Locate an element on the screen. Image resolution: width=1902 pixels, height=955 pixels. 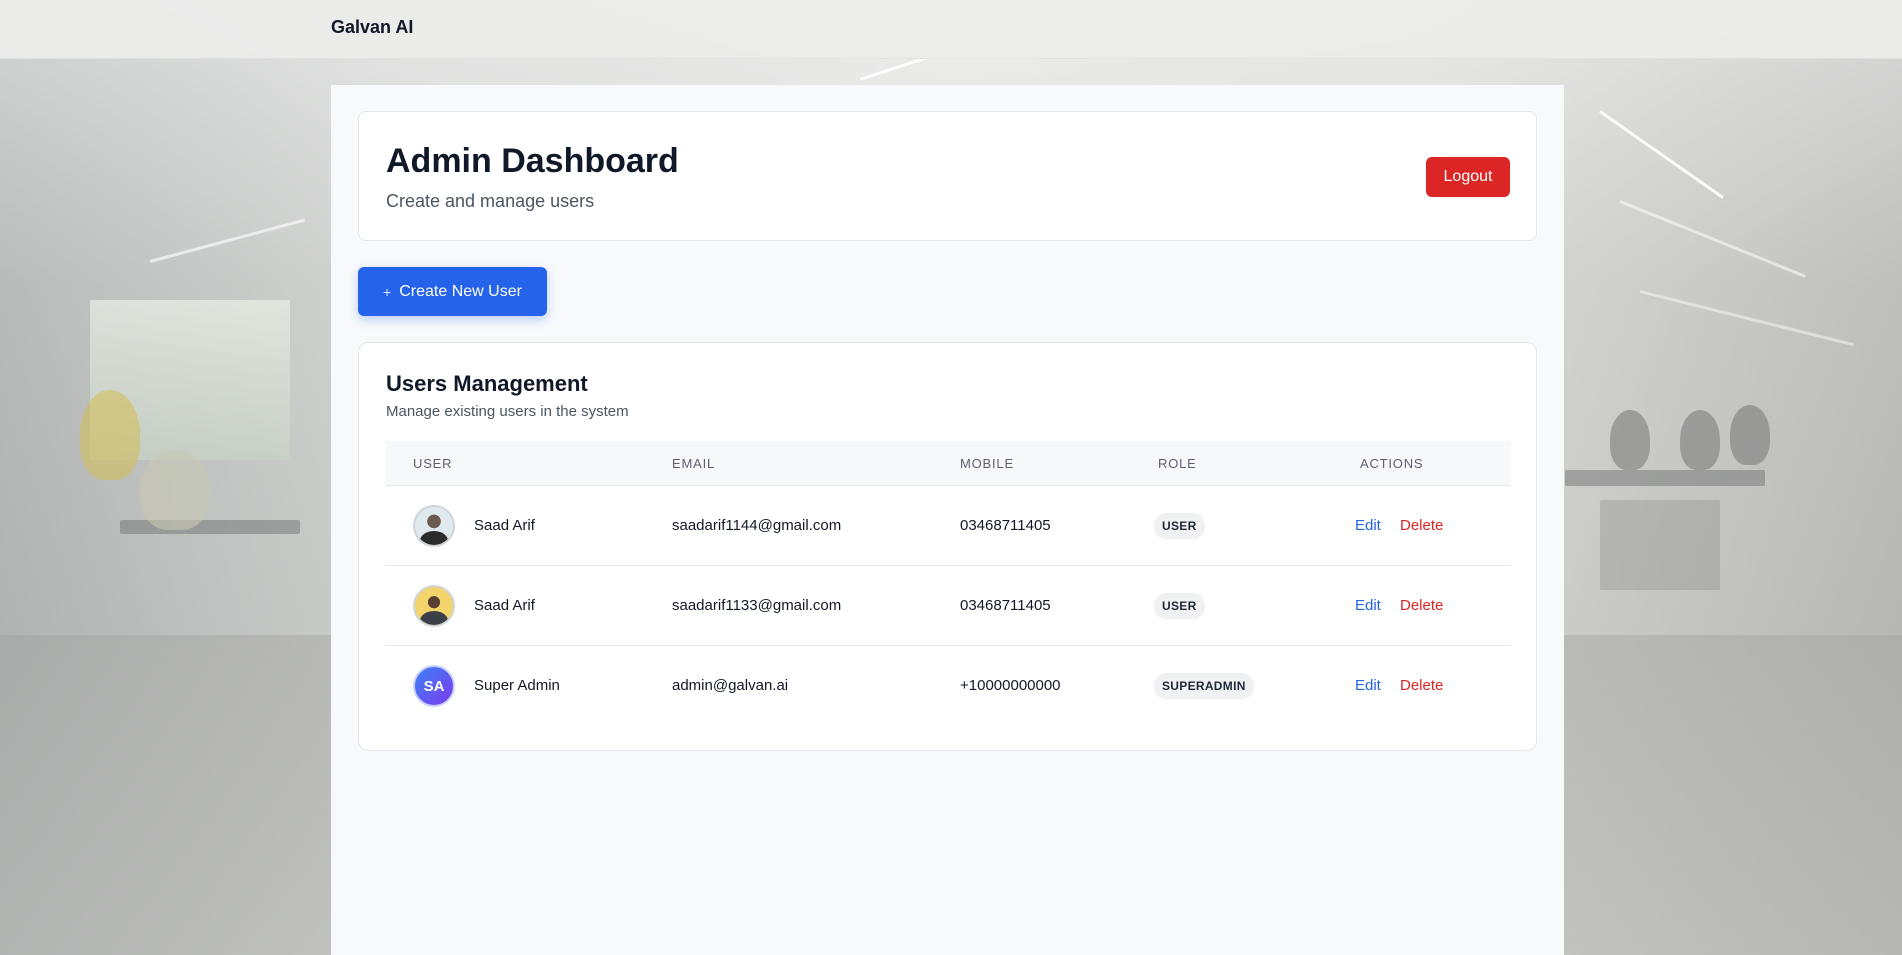
avatar: SA is located at coordinates (434, 686).